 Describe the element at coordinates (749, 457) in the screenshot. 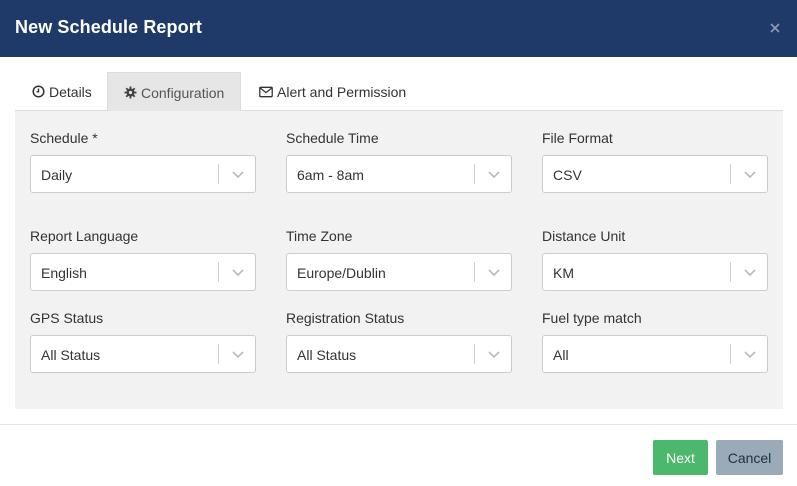

I see `cancel-button: Cancel` at that location.